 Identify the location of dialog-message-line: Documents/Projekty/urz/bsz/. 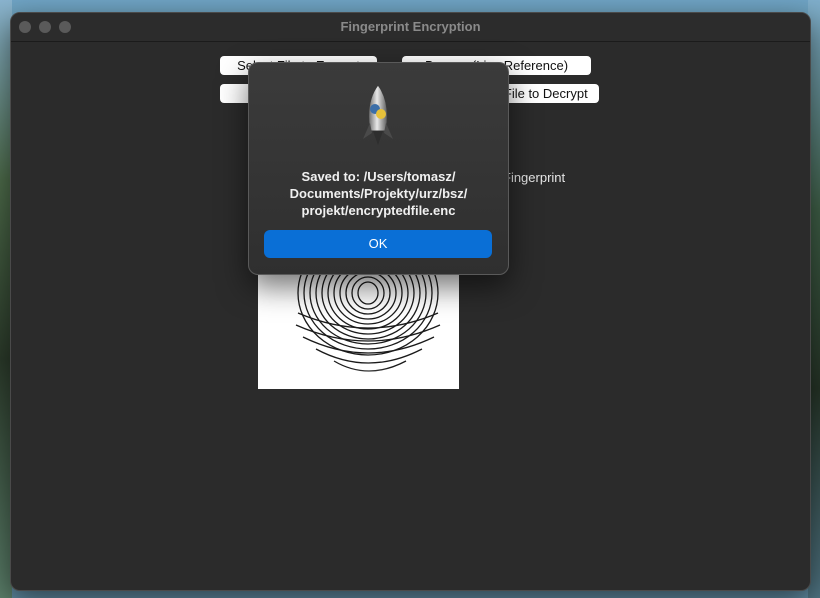
(378, 193).